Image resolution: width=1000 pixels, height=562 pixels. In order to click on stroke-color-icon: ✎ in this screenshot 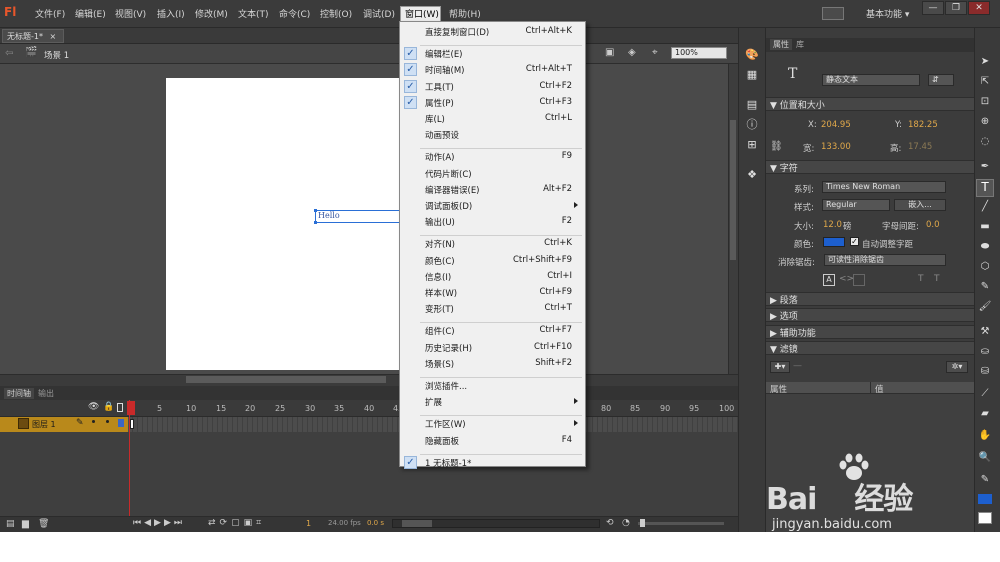, I will do `click(985, 481)`.